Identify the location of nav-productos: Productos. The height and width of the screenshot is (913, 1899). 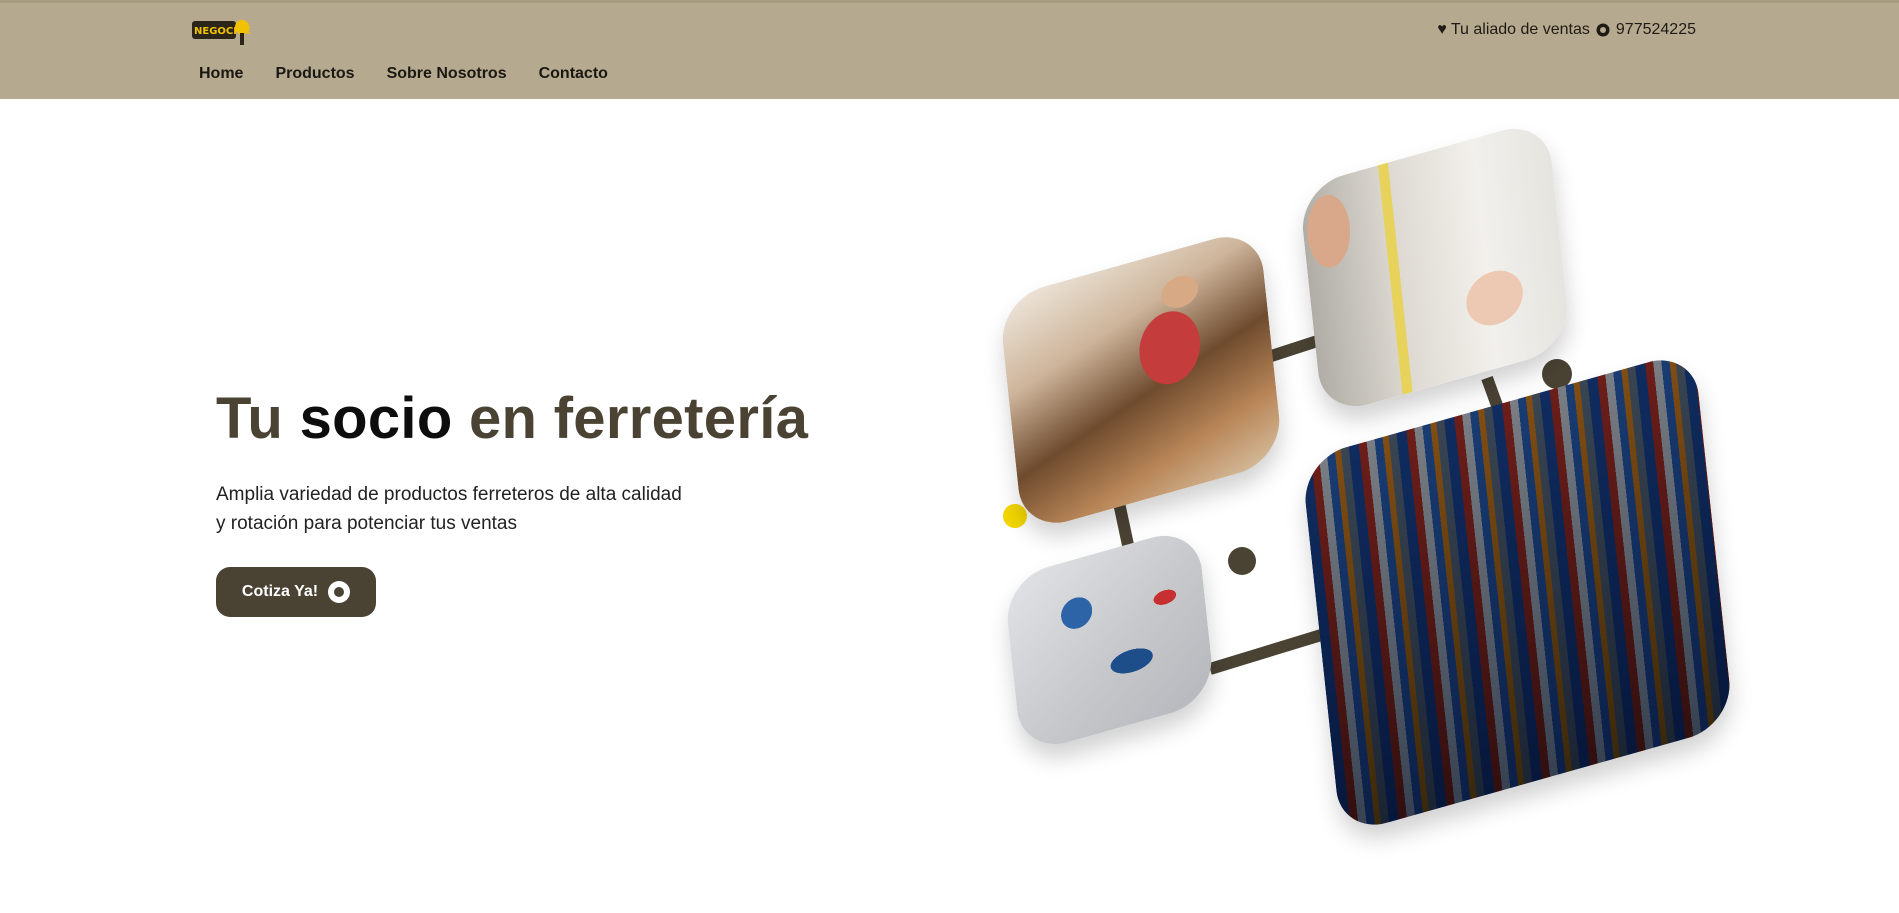
(314, 74).